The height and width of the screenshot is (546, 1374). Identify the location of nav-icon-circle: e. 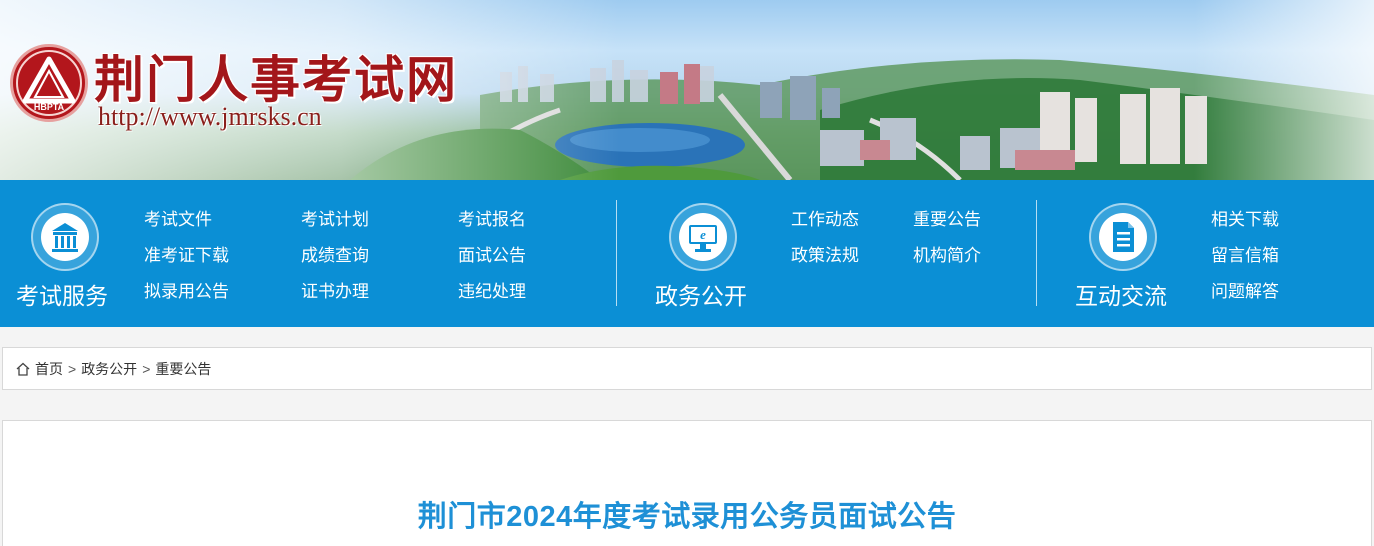
(703, 237).